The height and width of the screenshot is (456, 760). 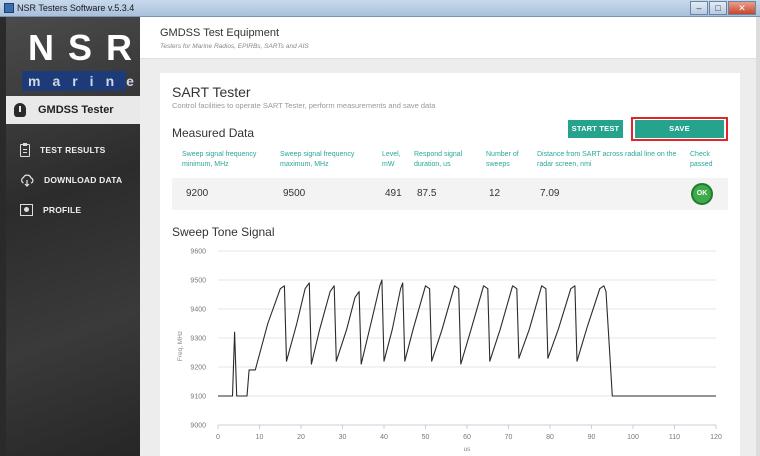 I want to click on save-measurements-button: SAVE MEASUREMENTS, so click(x=679, y=135).